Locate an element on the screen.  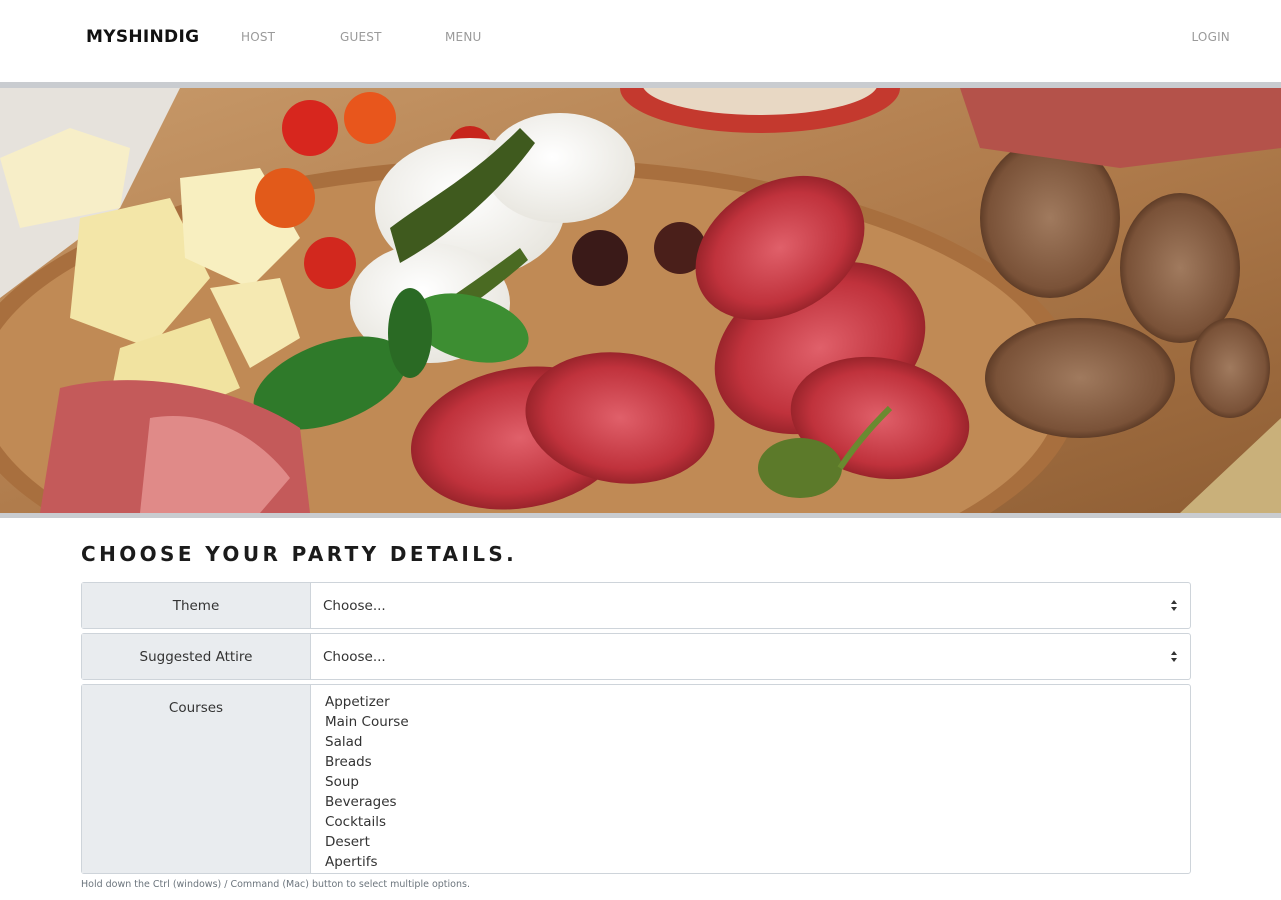
course-option-appetizer: Appetizer is located at coordinates (750, 702).